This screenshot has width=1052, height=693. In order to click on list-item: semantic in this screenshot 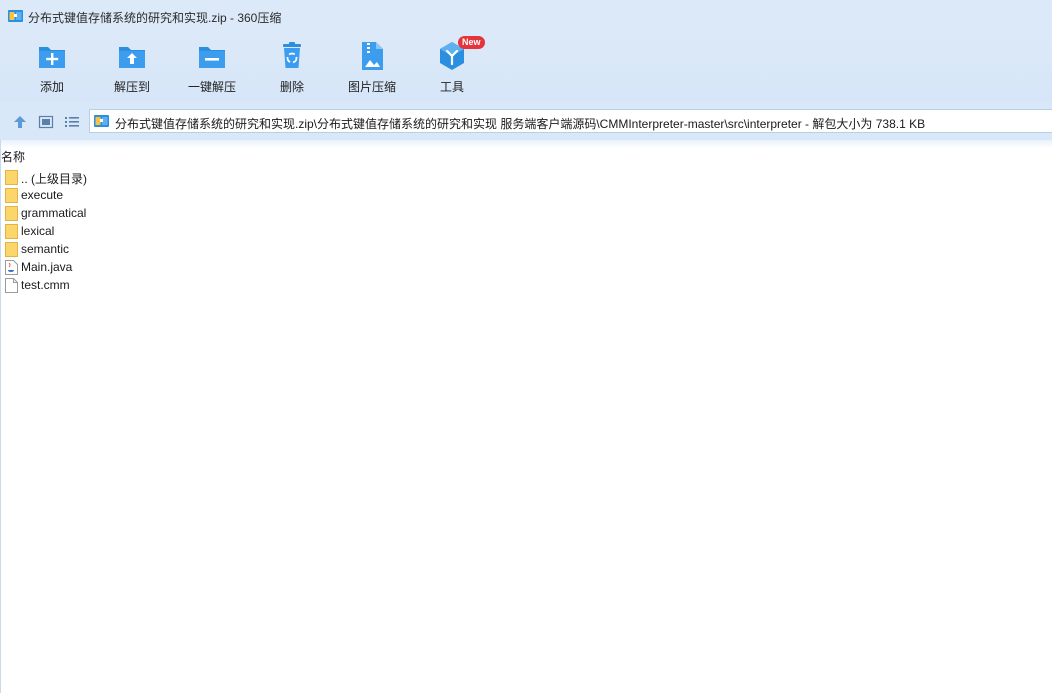, I will do `click(200, 249)`.